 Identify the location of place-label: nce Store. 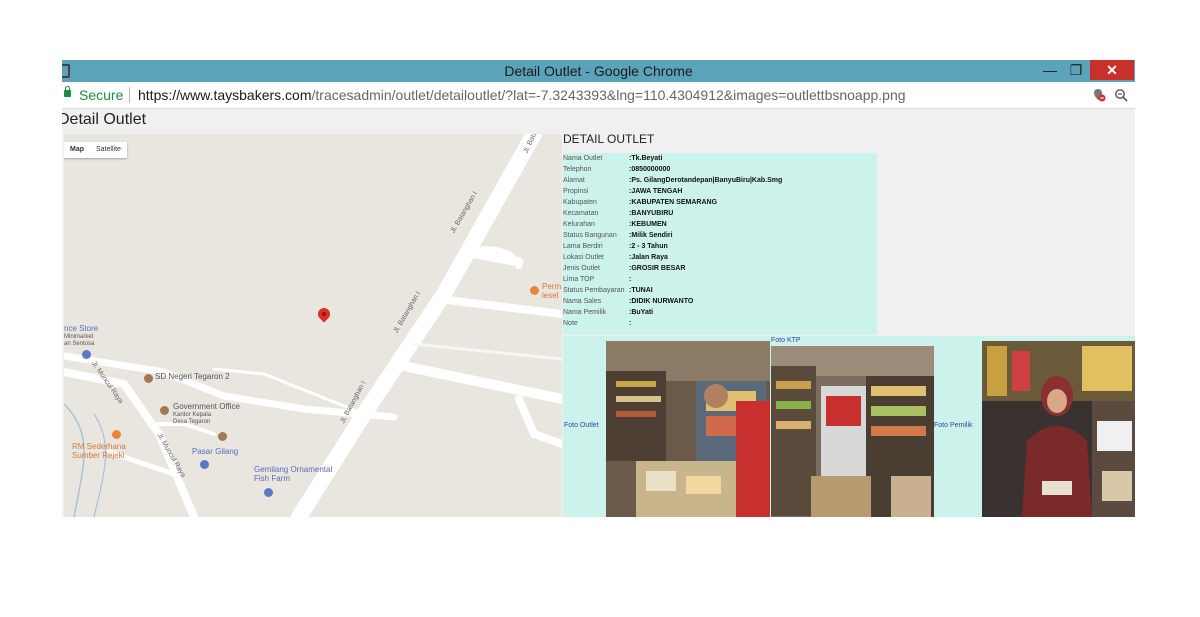
(81, 328).